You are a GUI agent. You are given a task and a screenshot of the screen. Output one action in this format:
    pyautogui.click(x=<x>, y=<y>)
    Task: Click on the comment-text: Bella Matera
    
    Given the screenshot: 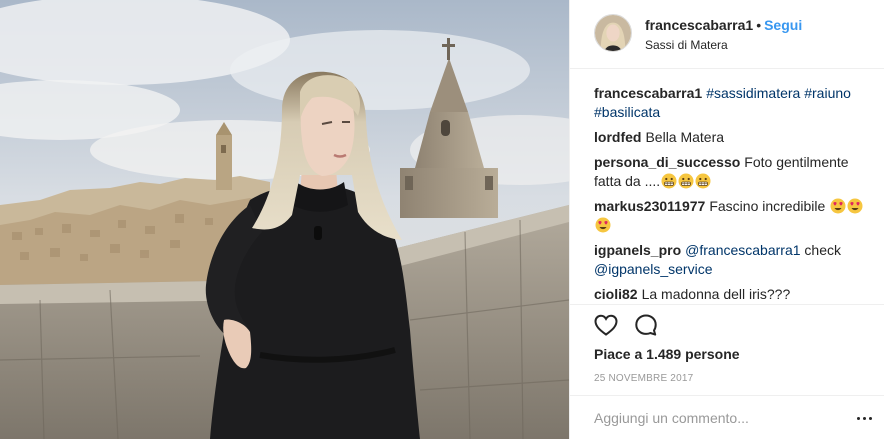 What is the action you would take?
    pyautogui.click(x=685, y=137)
    